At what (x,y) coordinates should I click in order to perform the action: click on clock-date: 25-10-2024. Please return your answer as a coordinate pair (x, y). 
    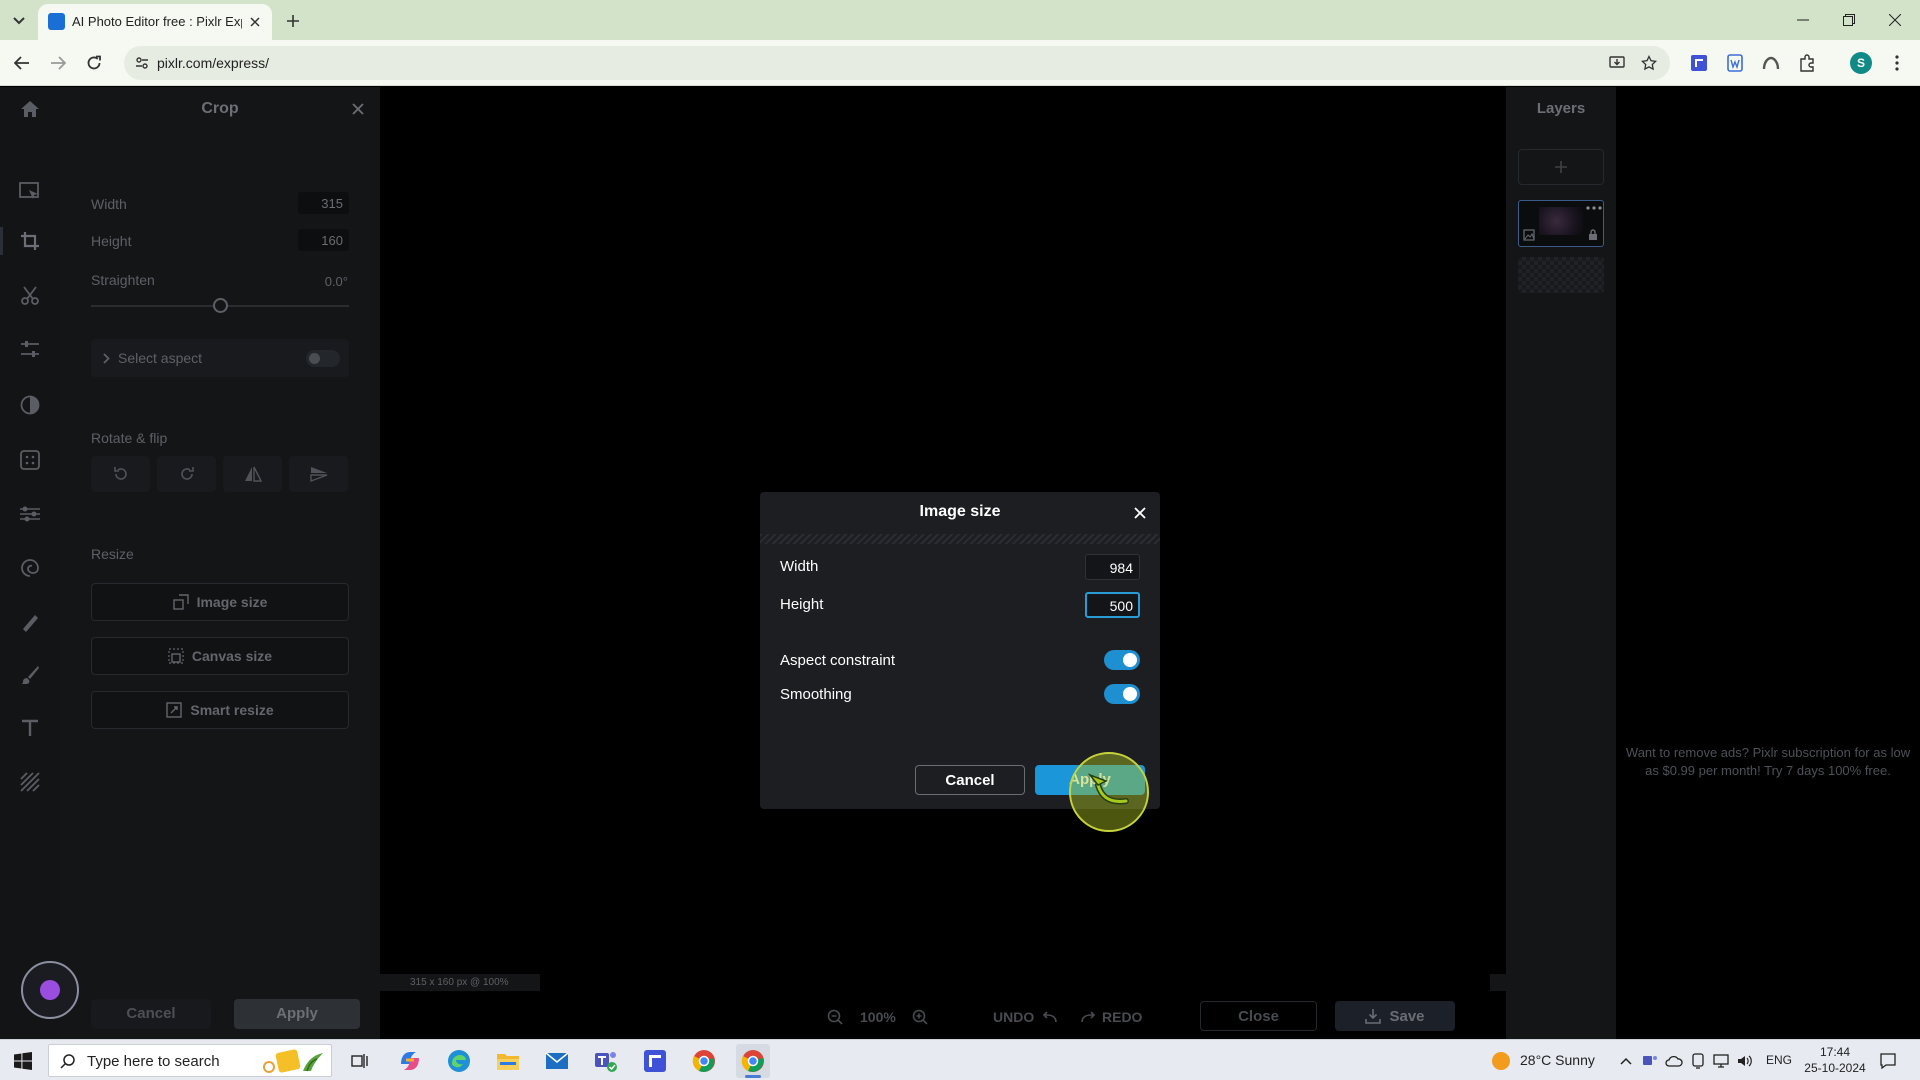
    Looking at the image, I should click on (1835, 1068).